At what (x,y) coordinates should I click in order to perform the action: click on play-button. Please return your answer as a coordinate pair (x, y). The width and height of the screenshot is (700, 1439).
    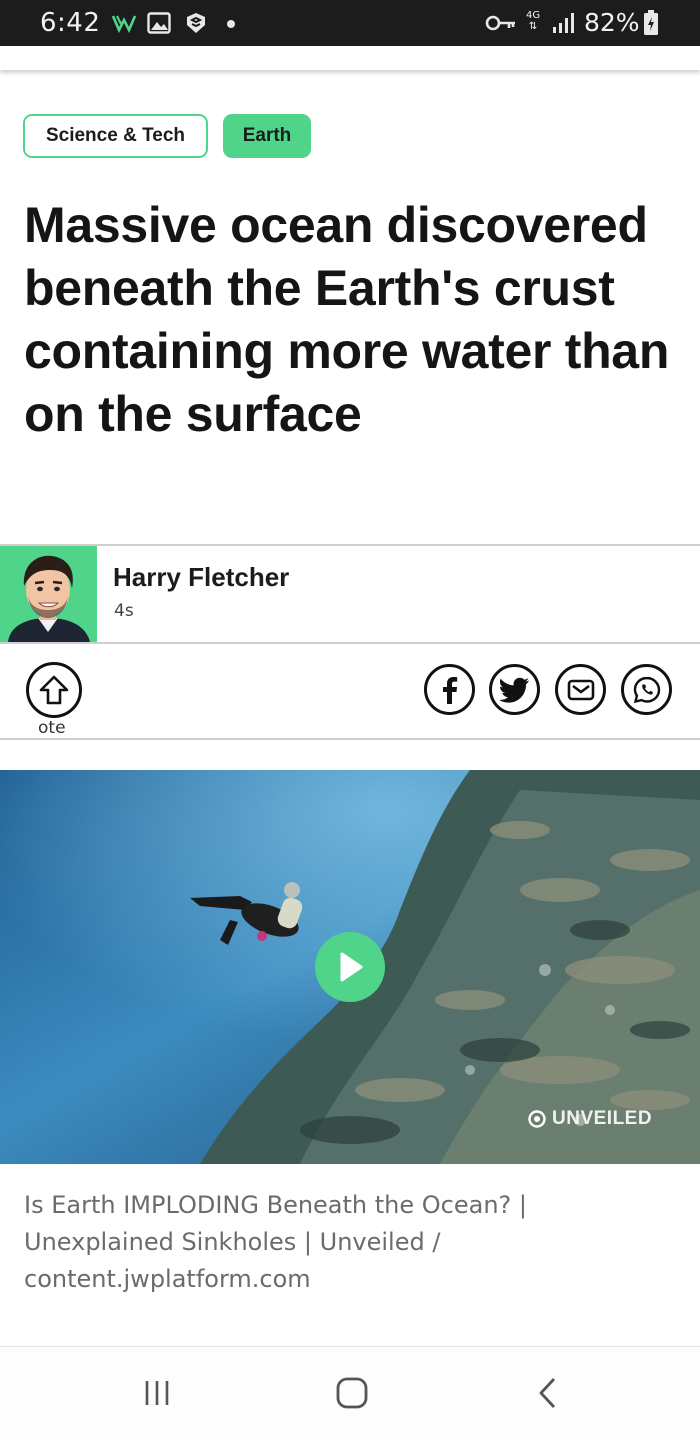
    Looking at the image, I should click on (350, 967).